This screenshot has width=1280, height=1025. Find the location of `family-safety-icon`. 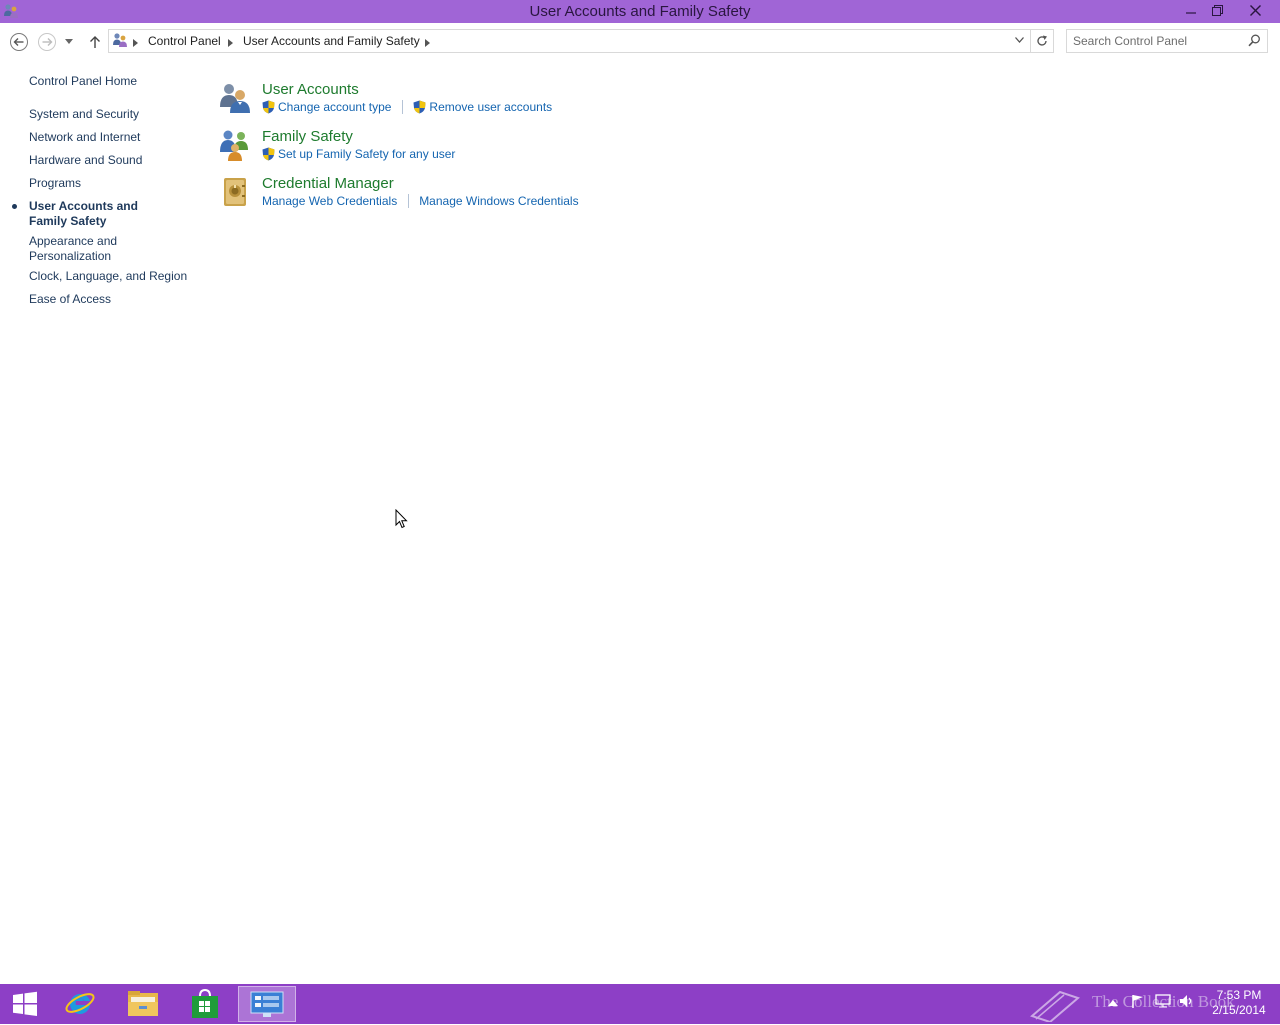

family-safety-icon is located at coordinates (235, 145).